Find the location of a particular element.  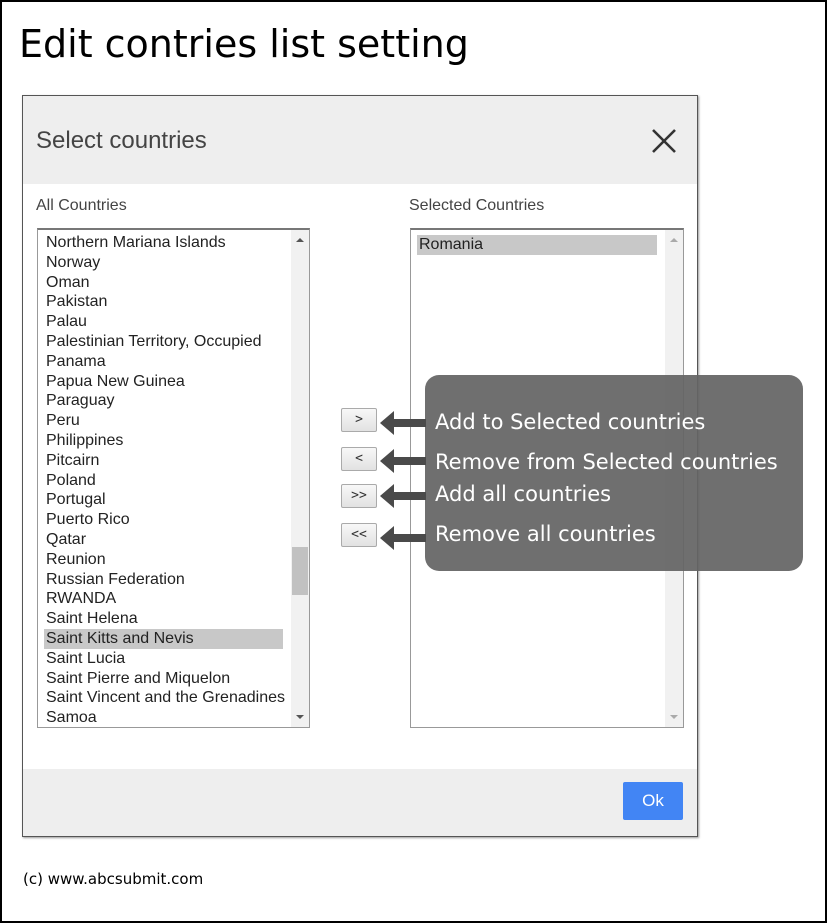

all-list-item: Portugal is located at coordinates (164, 500).